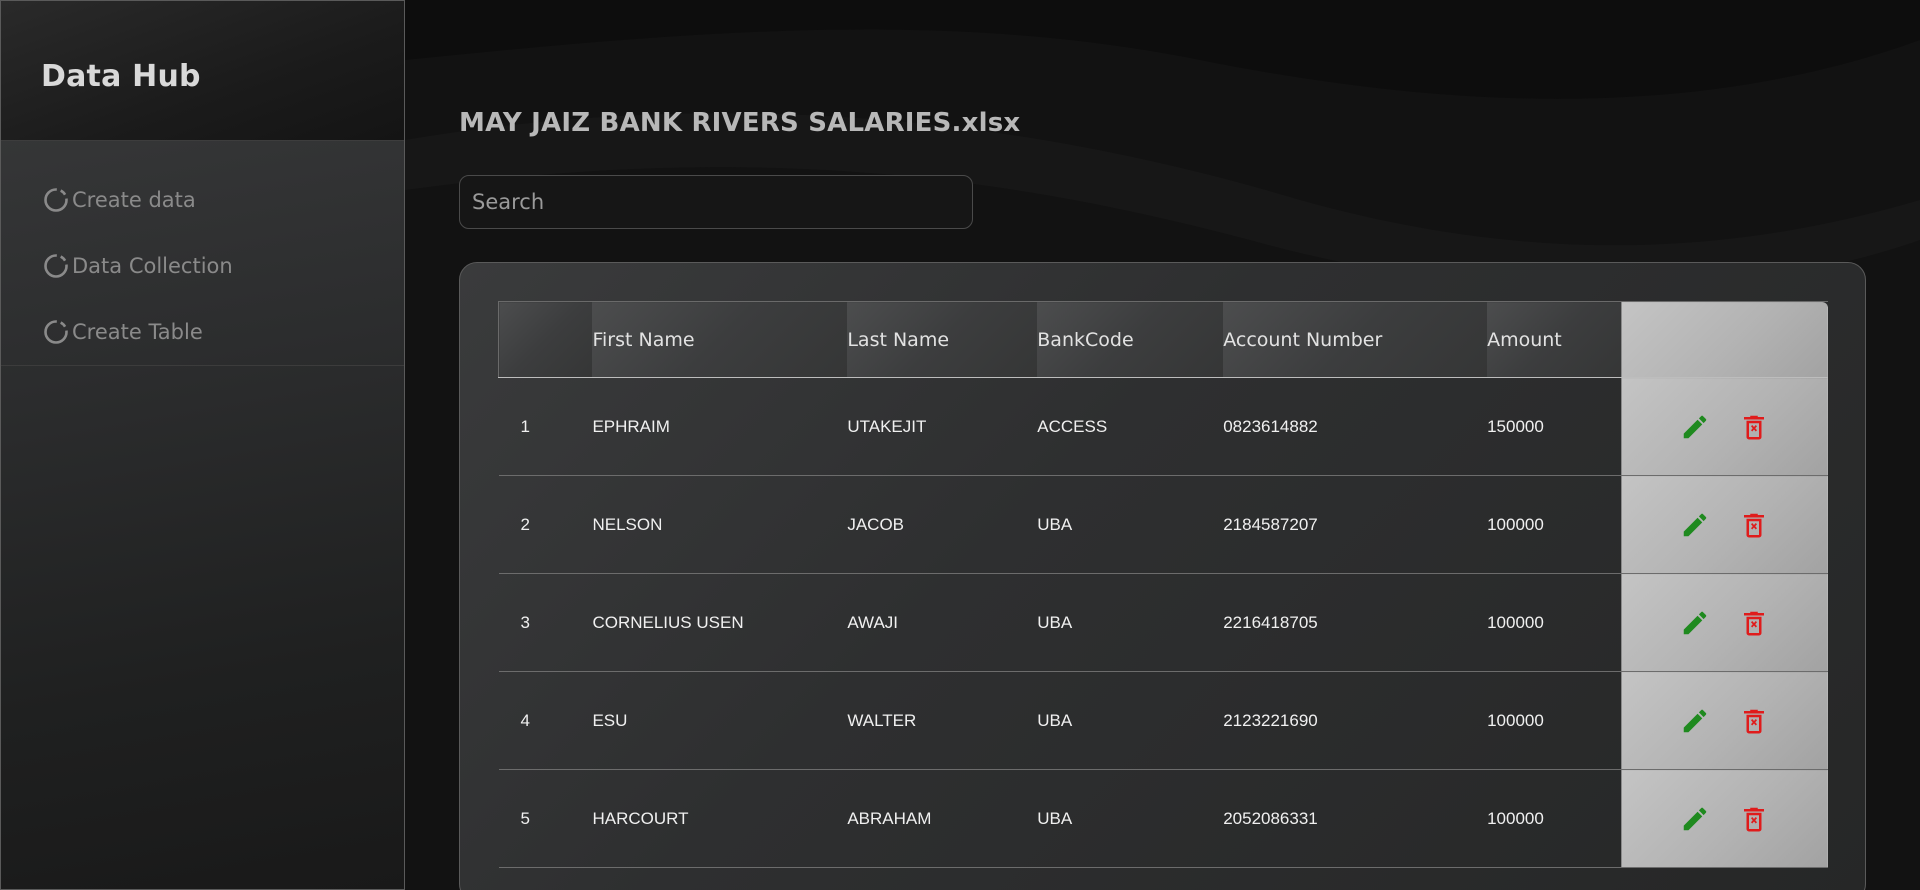 The image size is (1920, 890). Describe the element at coordinates (716, 202) in the screenshot. I see `search-input` at that location.